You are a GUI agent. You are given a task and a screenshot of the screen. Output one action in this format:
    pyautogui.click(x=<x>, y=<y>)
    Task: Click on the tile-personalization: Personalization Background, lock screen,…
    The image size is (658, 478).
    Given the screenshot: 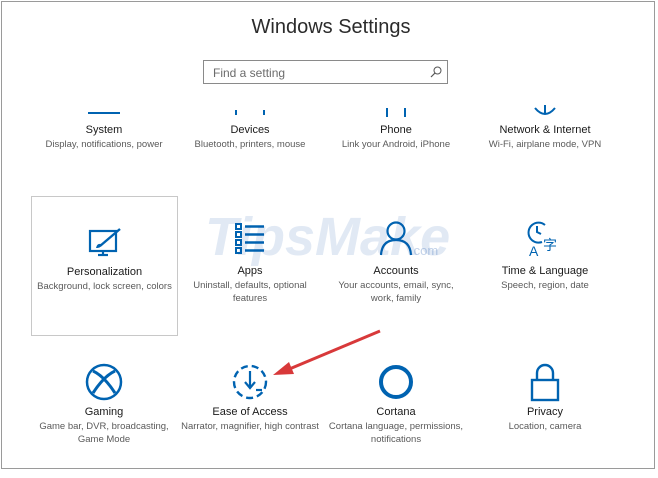 What is the action you would take?
    pyautogui.click(x=104, y=266)
    